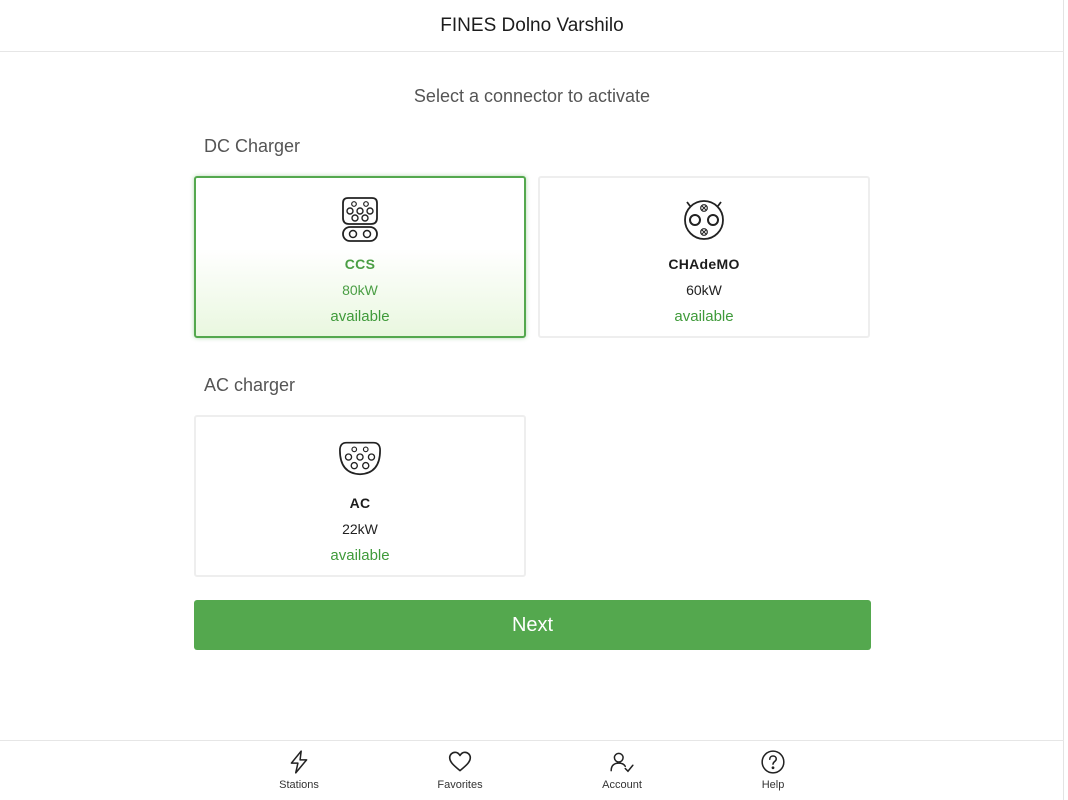  Describe the element at coordinates (532, 96) in the screenshot. I see `instruction-text: Select a connector to activate` at that location.